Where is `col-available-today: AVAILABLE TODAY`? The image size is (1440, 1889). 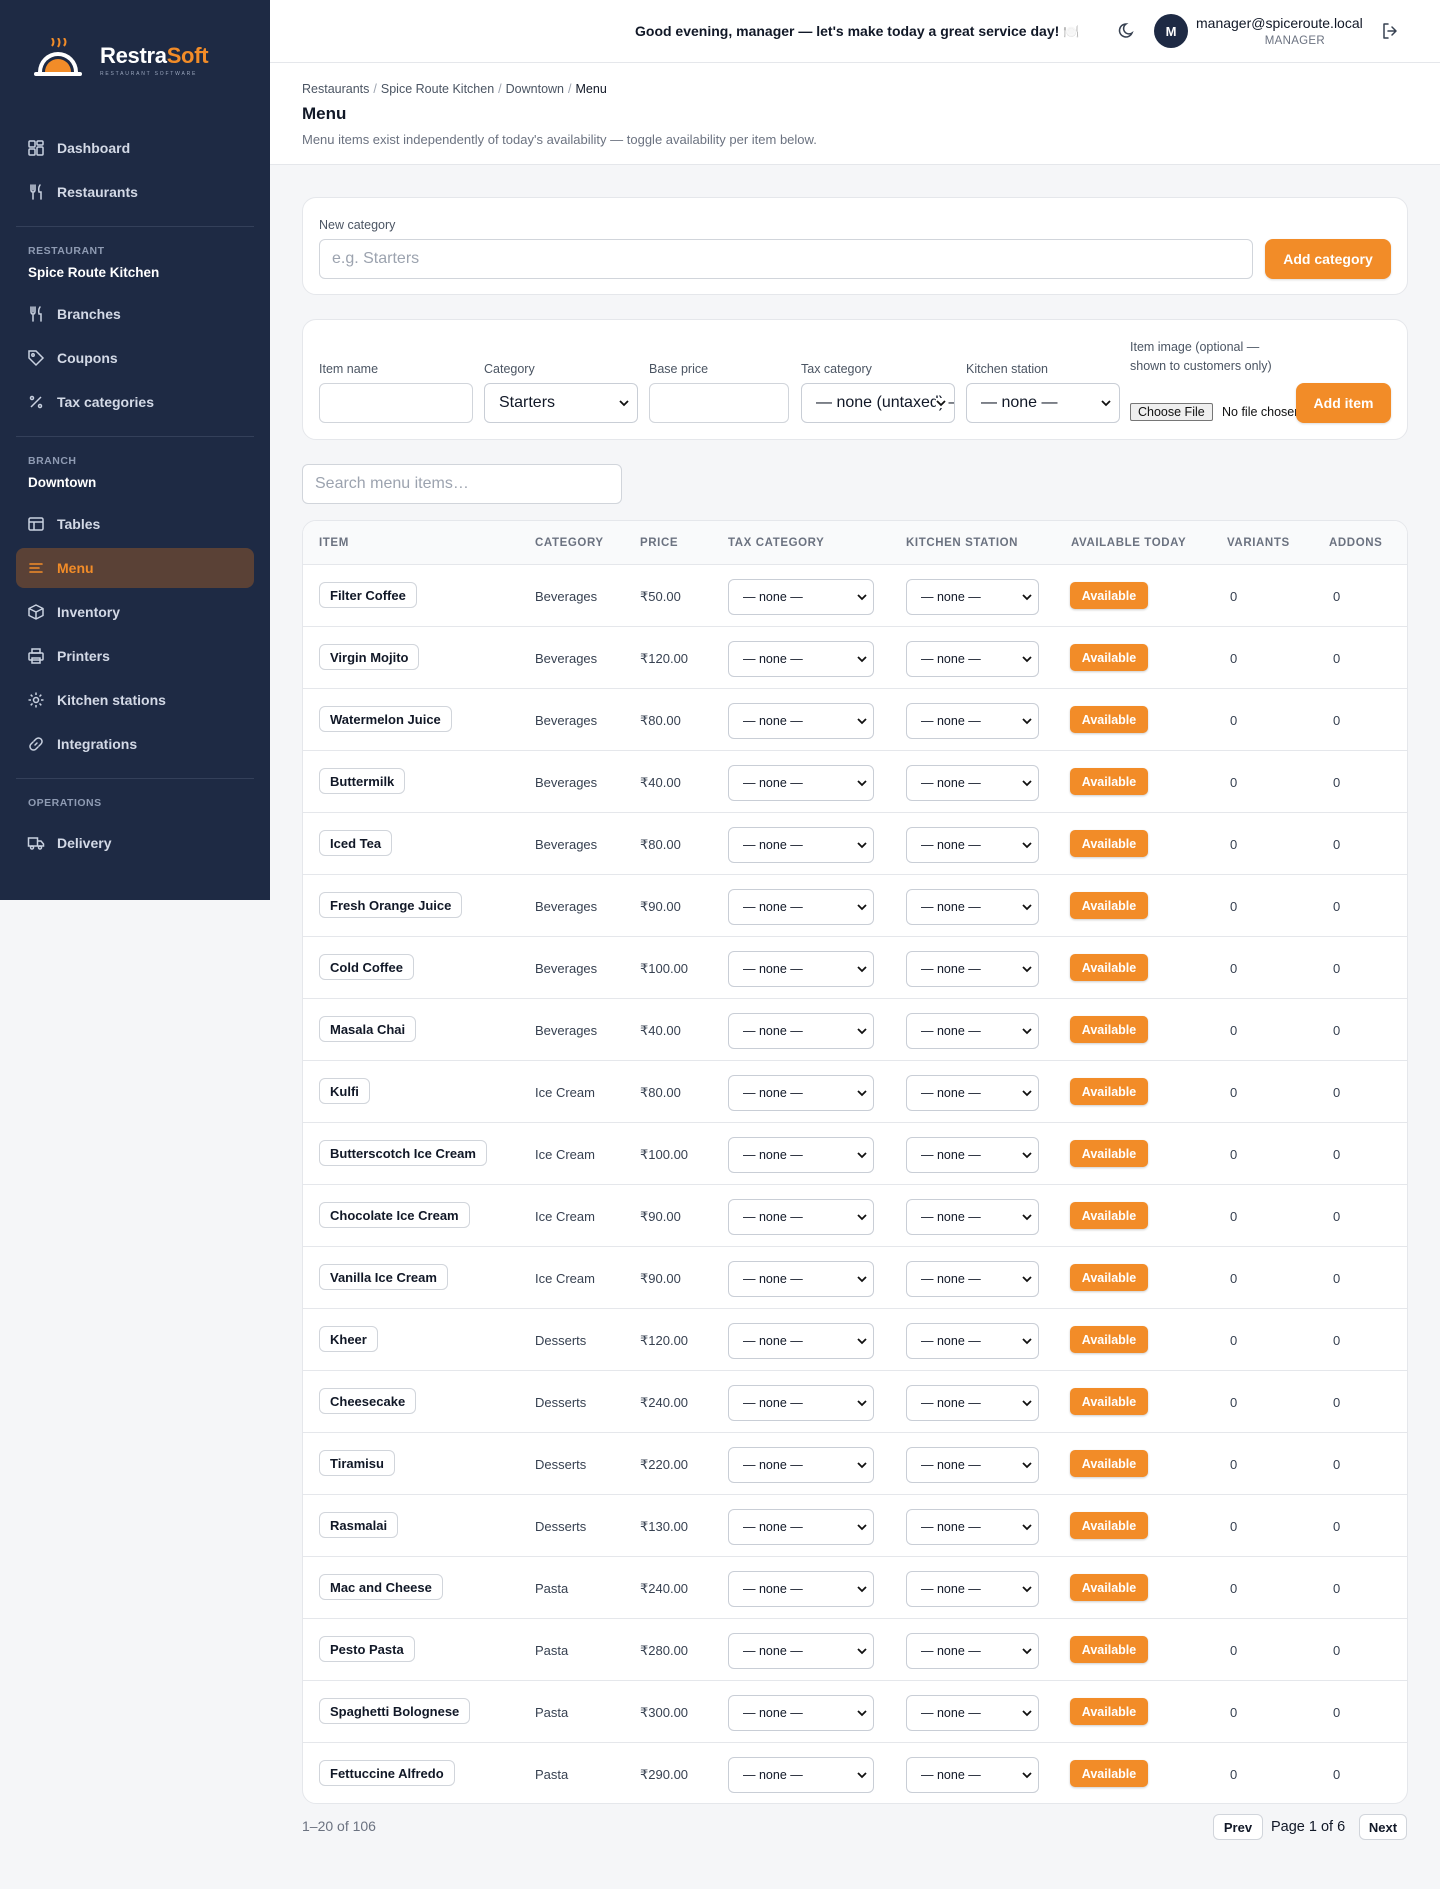
col-available-today: AVAILABLE TODAY is located at coordinates (1128, 543).